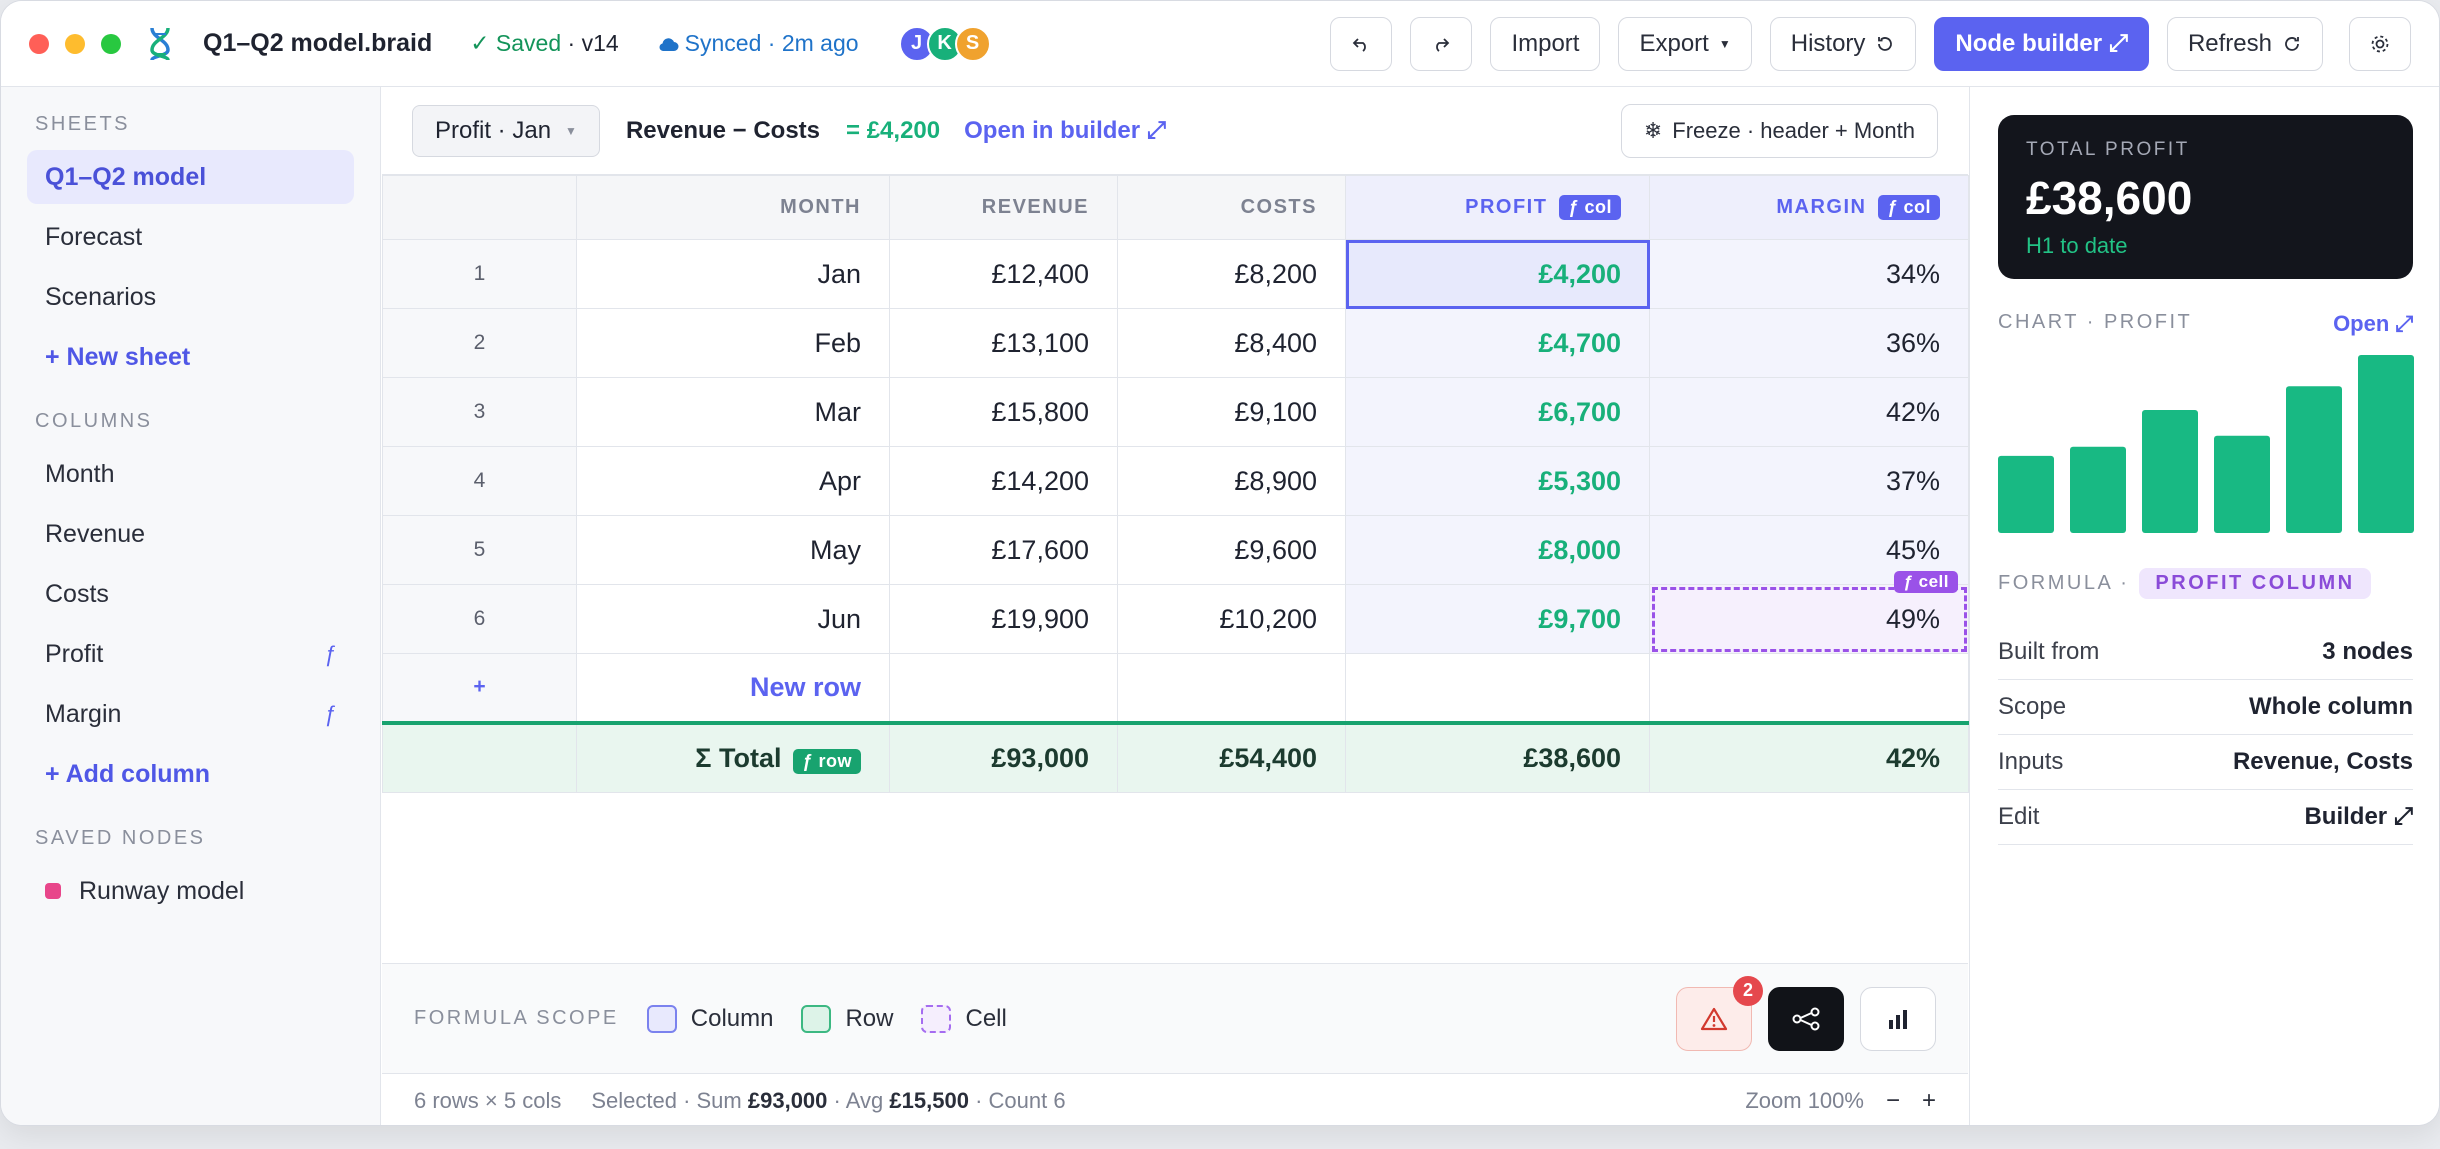 This screenshot has width=2440, height=1149. What do you see at coordinates (1003, 481) in the screenshot?
I see `cell-revenue: £14,200` at bounding box center [1003, 481].